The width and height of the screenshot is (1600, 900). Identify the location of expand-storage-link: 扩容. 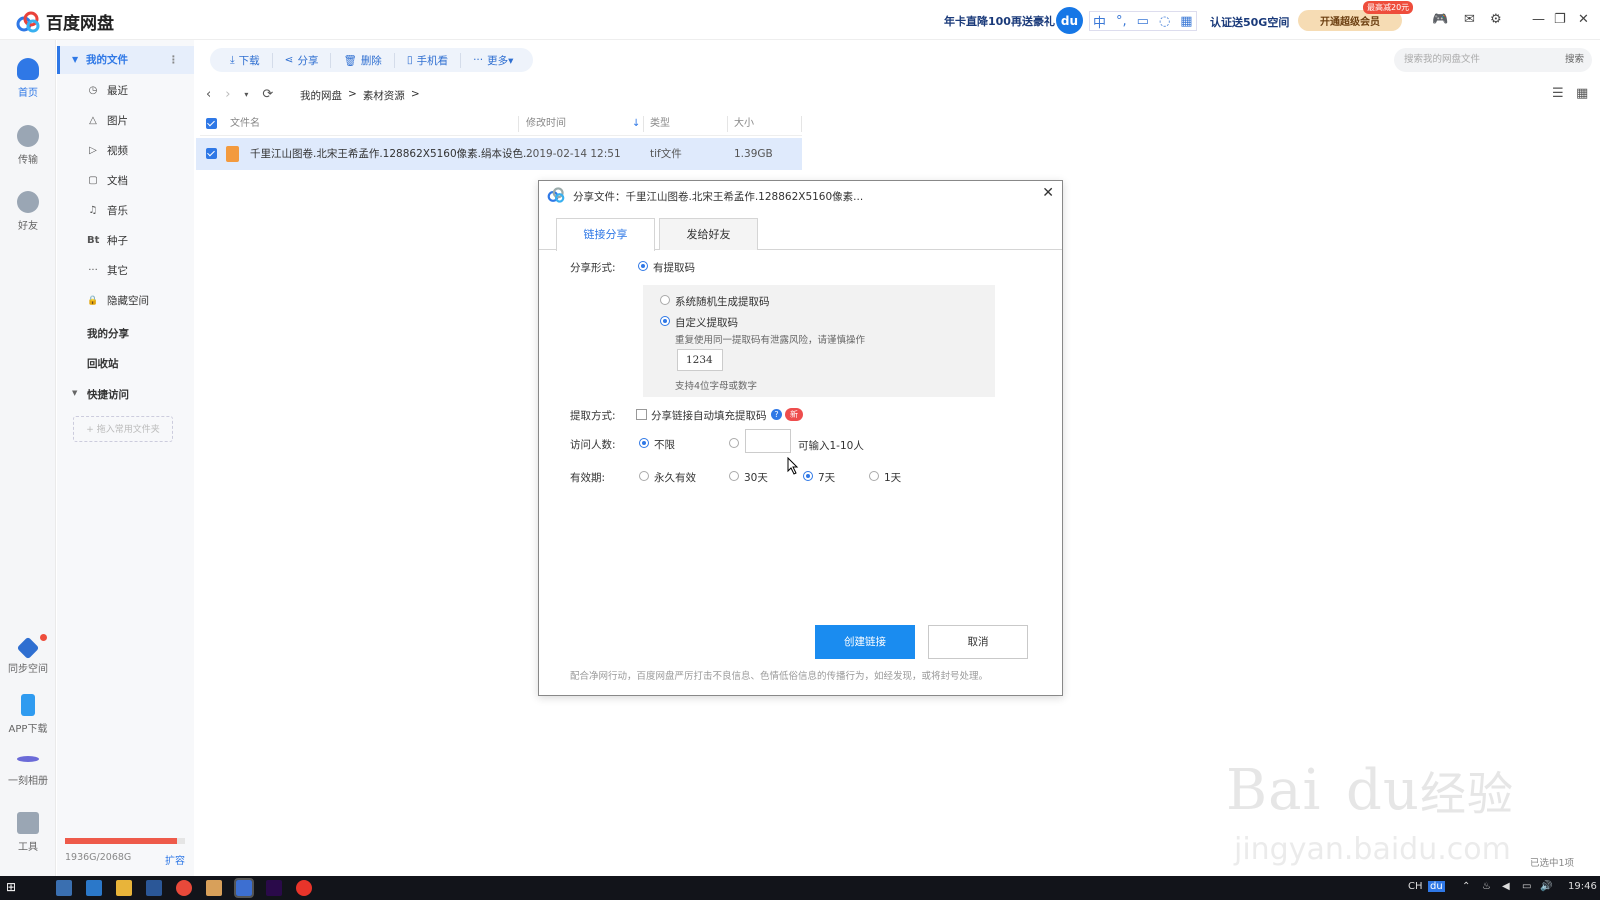
(175, 859).